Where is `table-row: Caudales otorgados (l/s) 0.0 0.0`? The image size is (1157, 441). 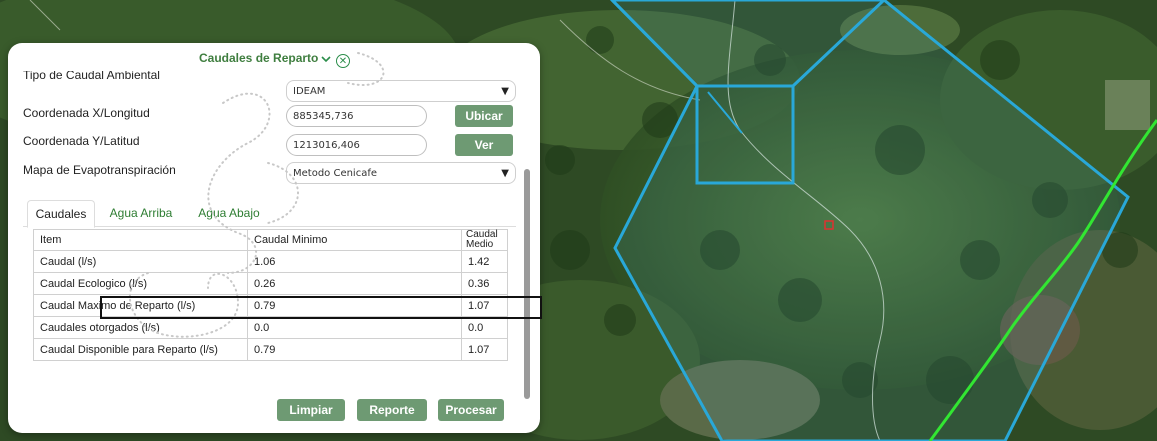 table-row: Caudales otorgados (l/s) 0.0 0.0 is located at coordinates (270, 327).